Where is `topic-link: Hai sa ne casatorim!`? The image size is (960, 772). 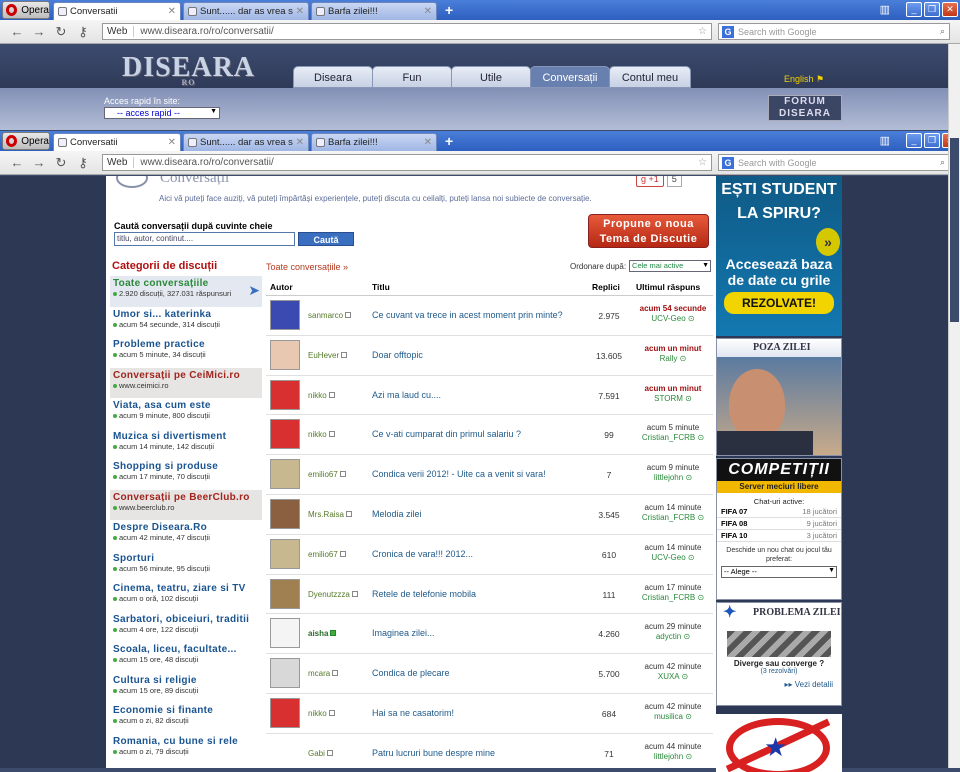 topic-link: Hai sa ne casatorim! is located at coordinates (413, 713).